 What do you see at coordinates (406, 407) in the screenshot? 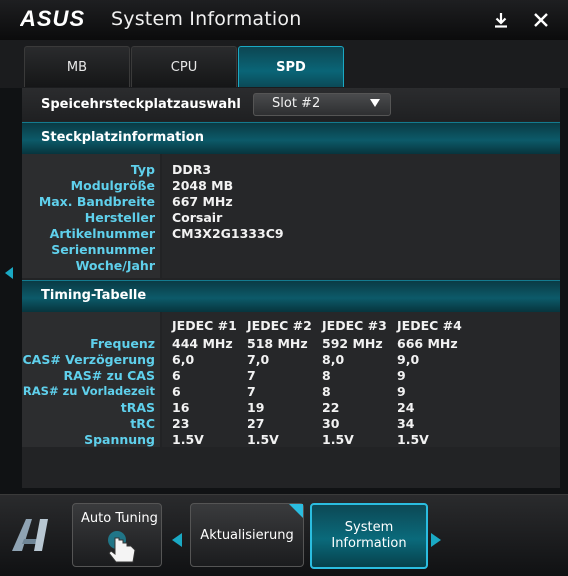
I see `timing-cell: 24` at bounding box center [406, 407].